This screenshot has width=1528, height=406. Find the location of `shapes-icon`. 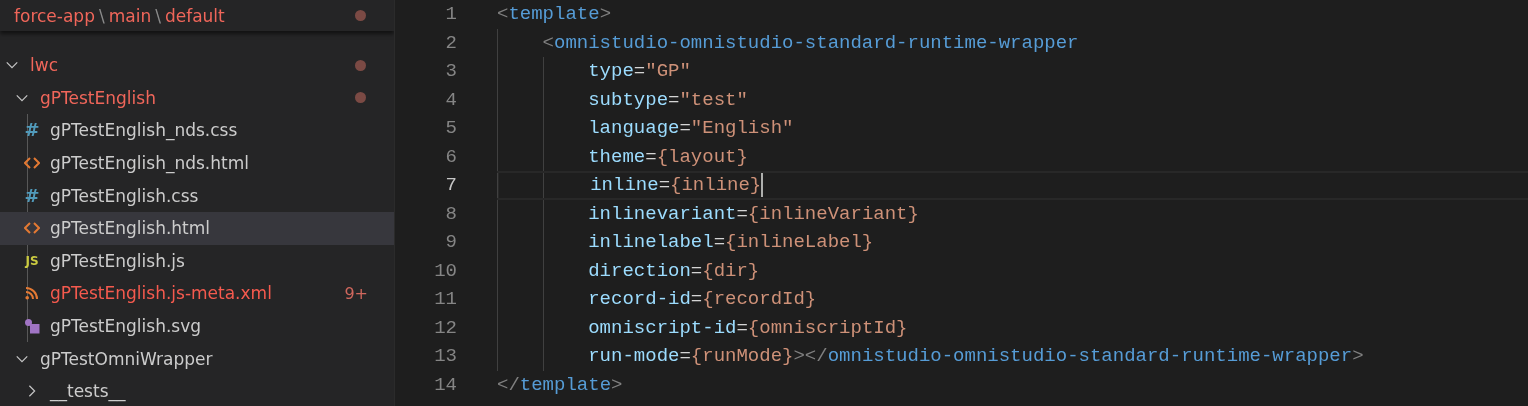

shapes-icon is located at coordinates (32, 326).